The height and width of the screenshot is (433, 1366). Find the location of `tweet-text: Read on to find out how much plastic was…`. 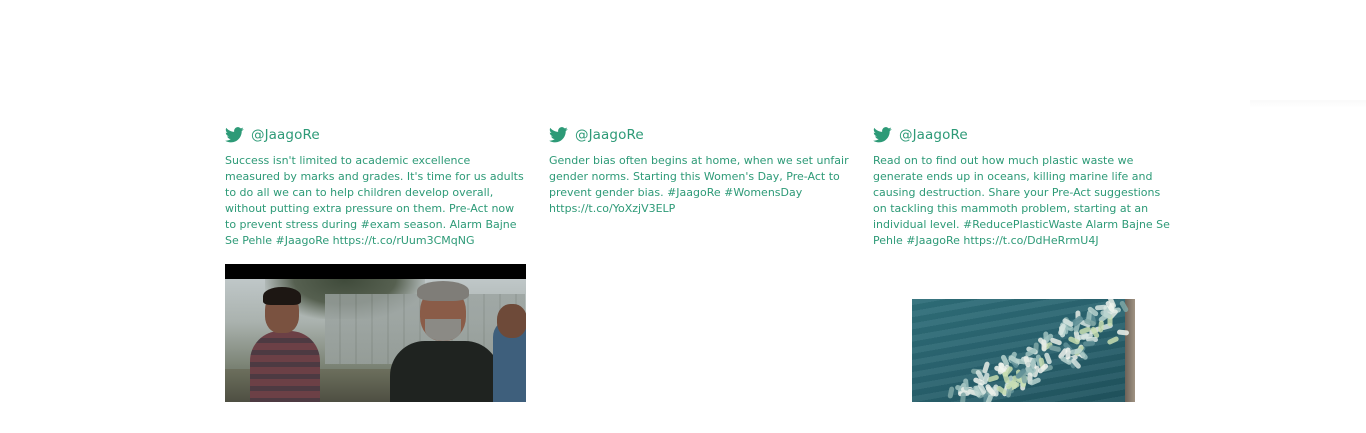

tweet-text: Read on to find out how much plastic was… is located at coordinates (1023, 201).